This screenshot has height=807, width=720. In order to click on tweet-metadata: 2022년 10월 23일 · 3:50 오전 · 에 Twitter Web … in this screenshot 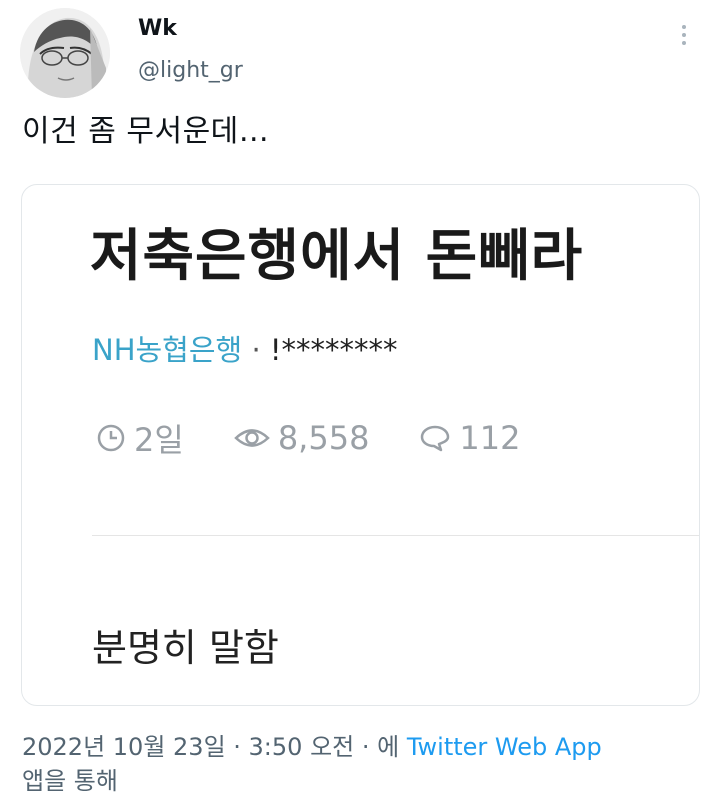, I will do `click(352, 764)`.